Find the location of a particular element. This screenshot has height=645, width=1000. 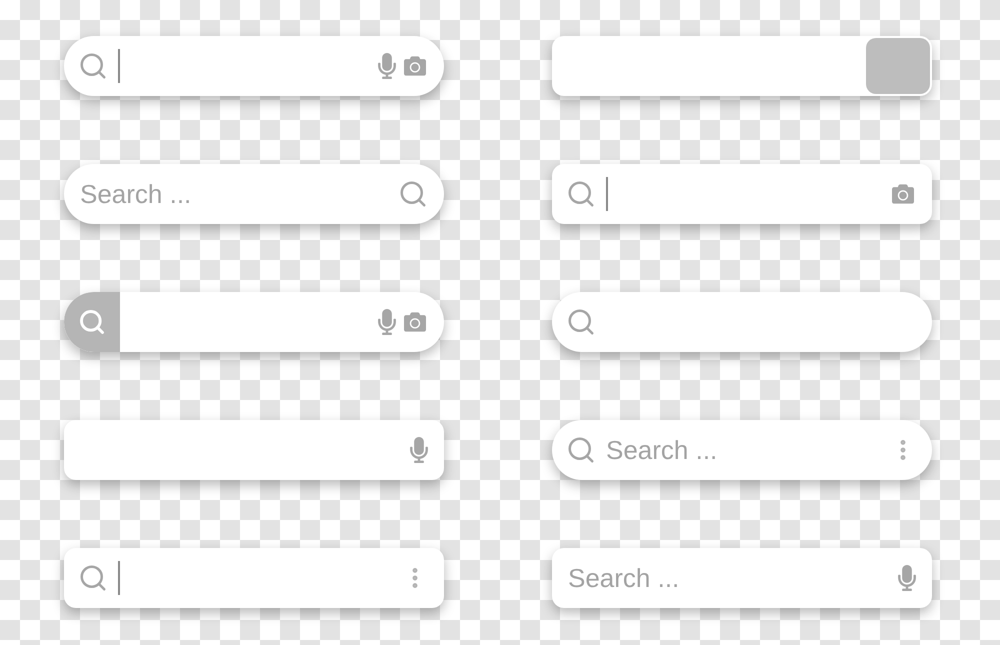

search-button is located at coordinates (92, 322).